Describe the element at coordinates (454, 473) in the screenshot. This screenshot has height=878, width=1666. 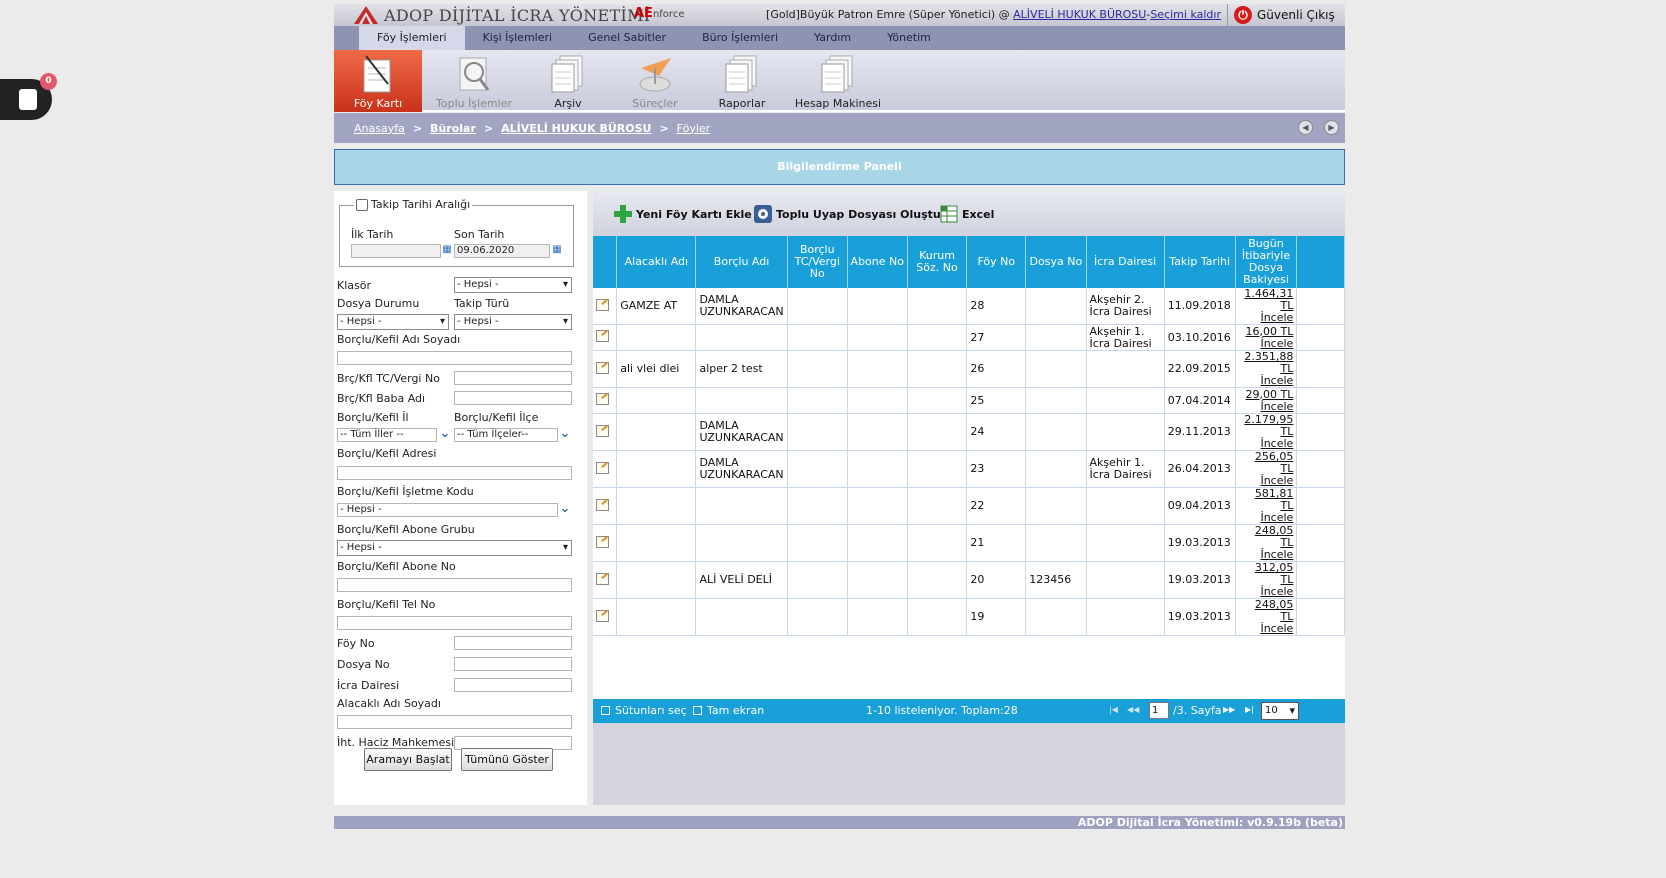
I see `adres-input` at that location.